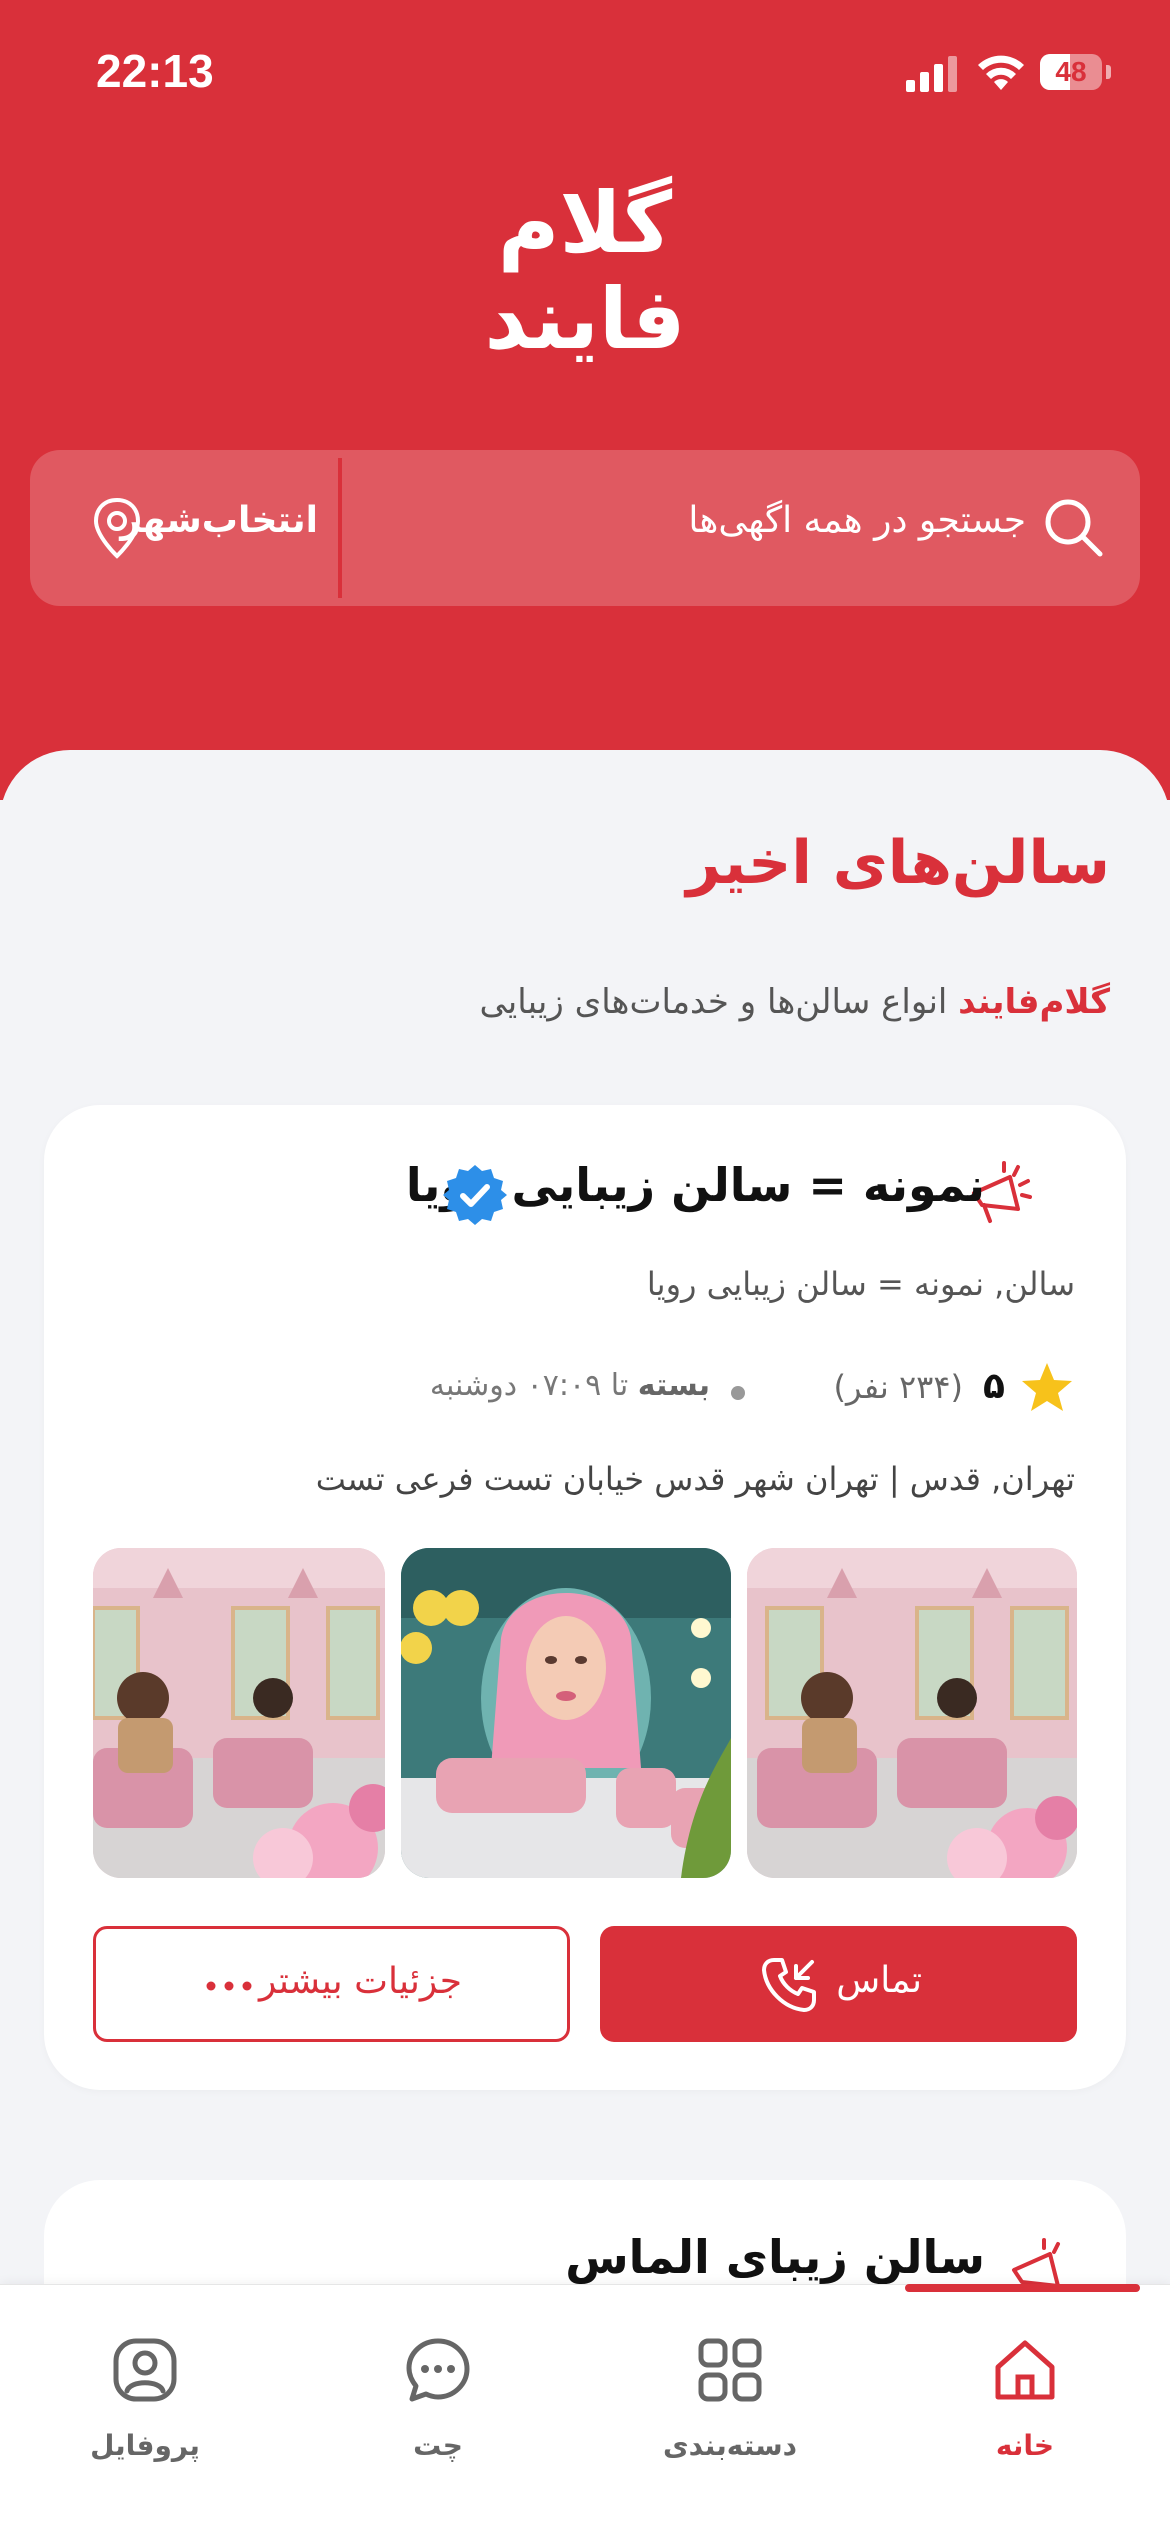  What do you see at coordinates (898, 1387) in the screenshot?
I see `rating-count: (۲۳۴ نفر)` at bounding box center [898, 1387].